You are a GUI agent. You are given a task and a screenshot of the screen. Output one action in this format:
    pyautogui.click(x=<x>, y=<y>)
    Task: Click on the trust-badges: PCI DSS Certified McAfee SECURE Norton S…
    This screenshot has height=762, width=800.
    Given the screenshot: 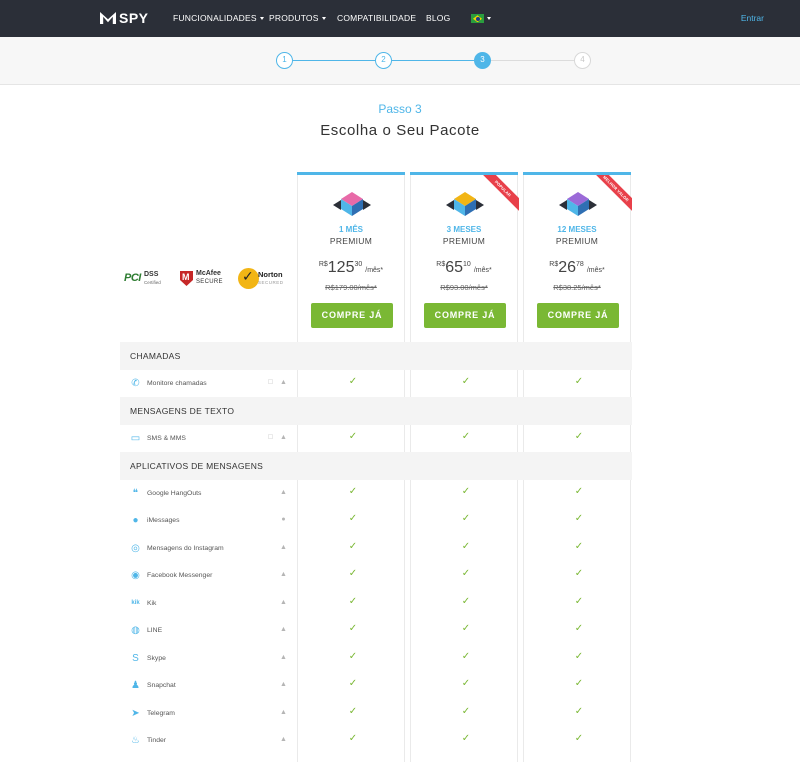 What is the action you would take?
    pyautogui.click(x=207, y=279)
    